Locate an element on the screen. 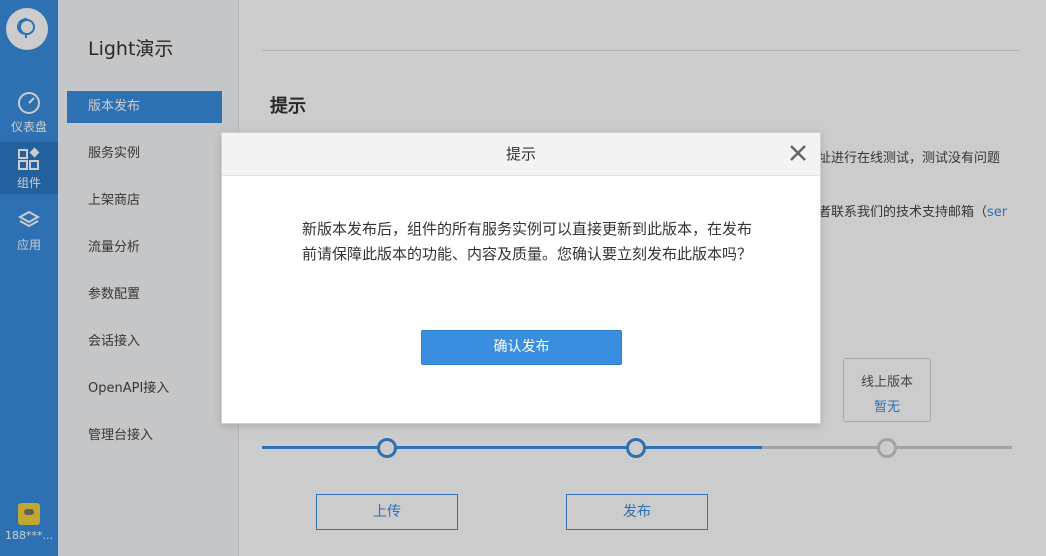 The width and height of the screenshot is (1046, 556). dialog-title: 提示 is located at coordinates (520, 154).